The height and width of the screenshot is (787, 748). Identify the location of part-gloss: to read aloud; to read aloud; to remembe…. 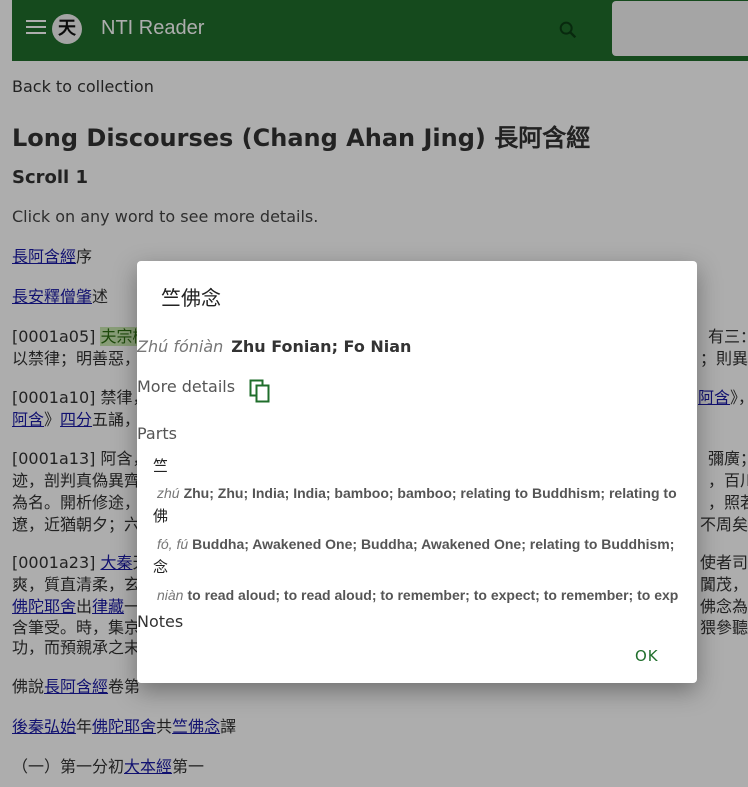
(433, 595).